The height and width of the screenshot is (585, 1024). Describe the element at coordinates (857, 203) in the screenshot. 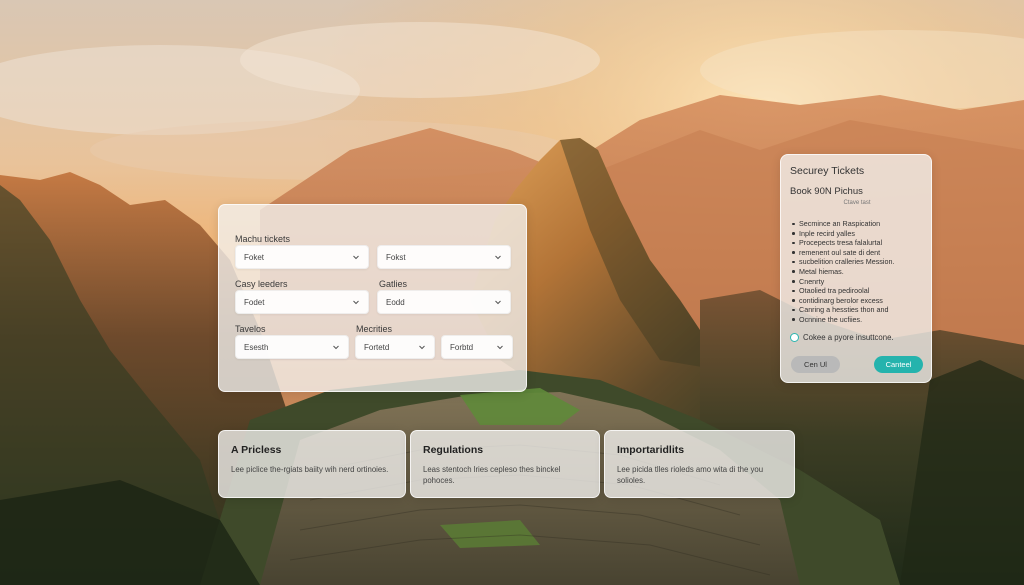

I see `ticket-card-note: Ctave tast` at that location.